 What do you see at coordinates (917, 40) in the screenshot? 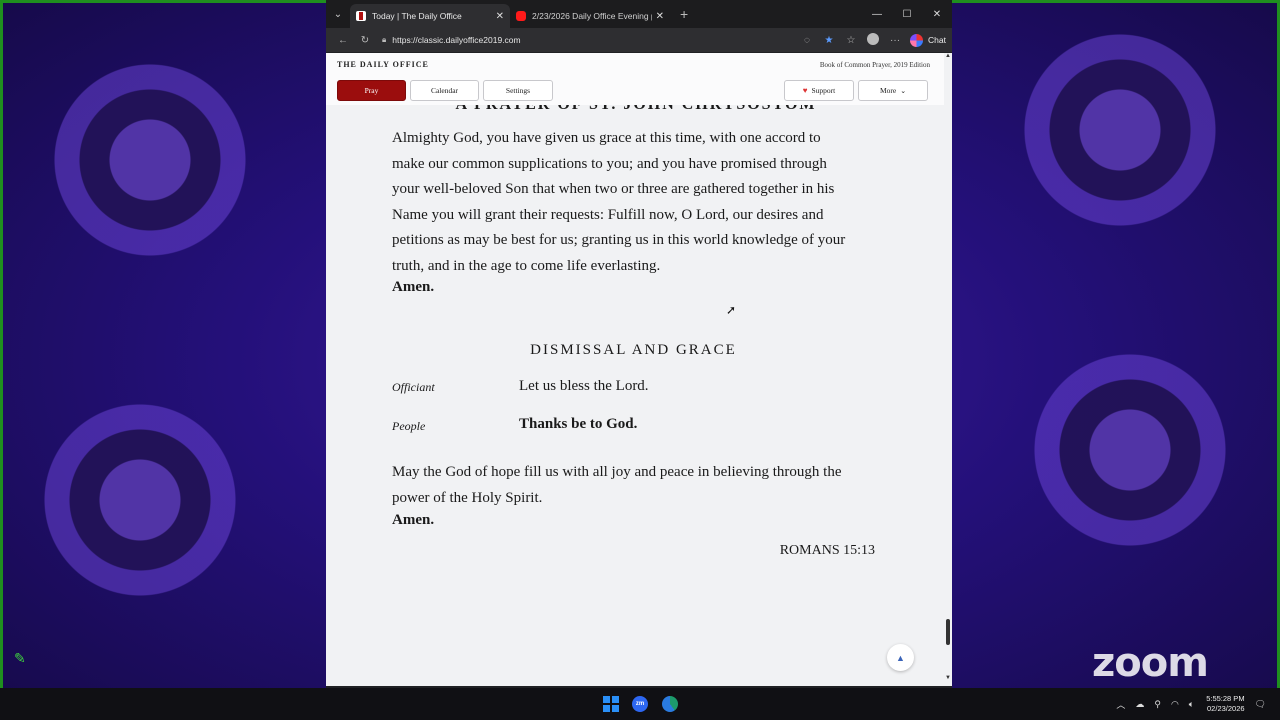
I see `copilot-icon` at bounding box center [917, 40].